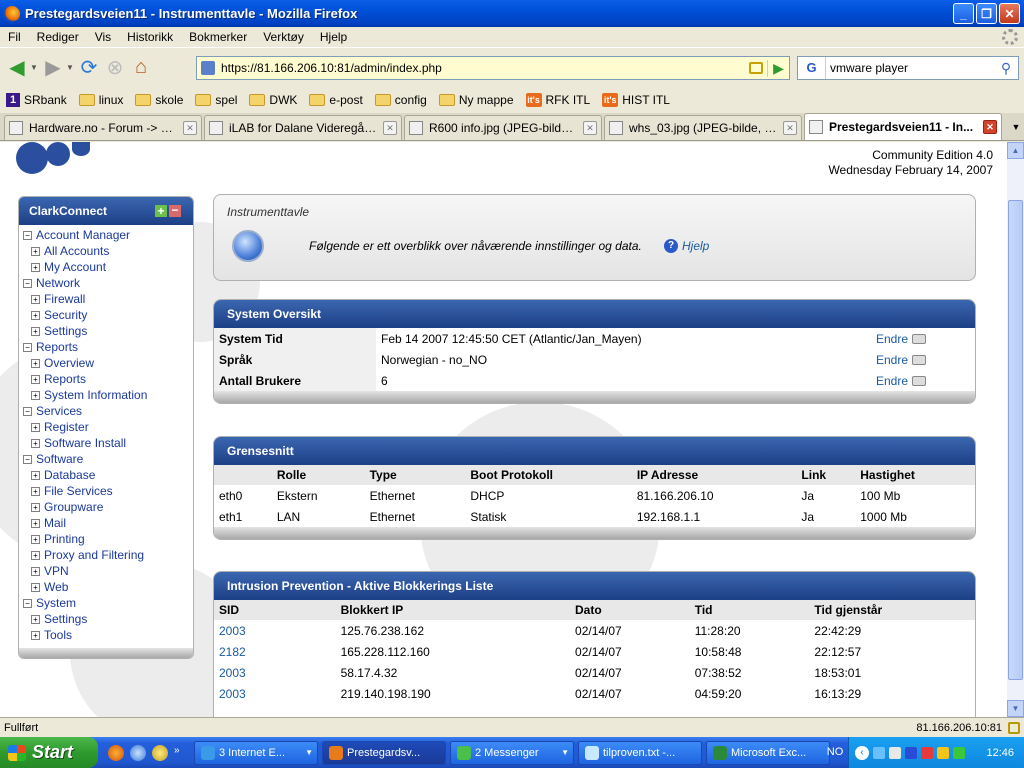 Image resolution: width=1024 pixels, height=768 pixels. What do you see at coordinates (108, 235) in the screenshot?
I see `sidebar-item-account-manager: − Account Manager` at bounding box center [108, 235].